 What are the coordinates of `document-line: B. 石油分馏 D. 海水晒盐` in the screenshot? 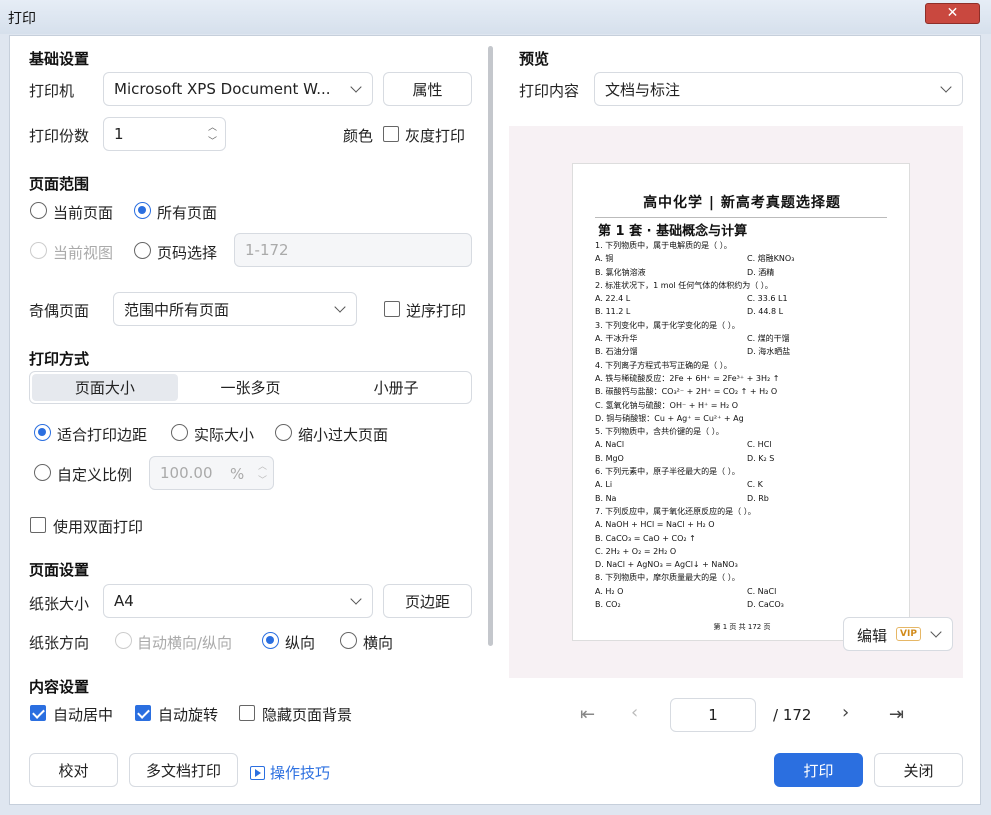 It's located at (745, 351).